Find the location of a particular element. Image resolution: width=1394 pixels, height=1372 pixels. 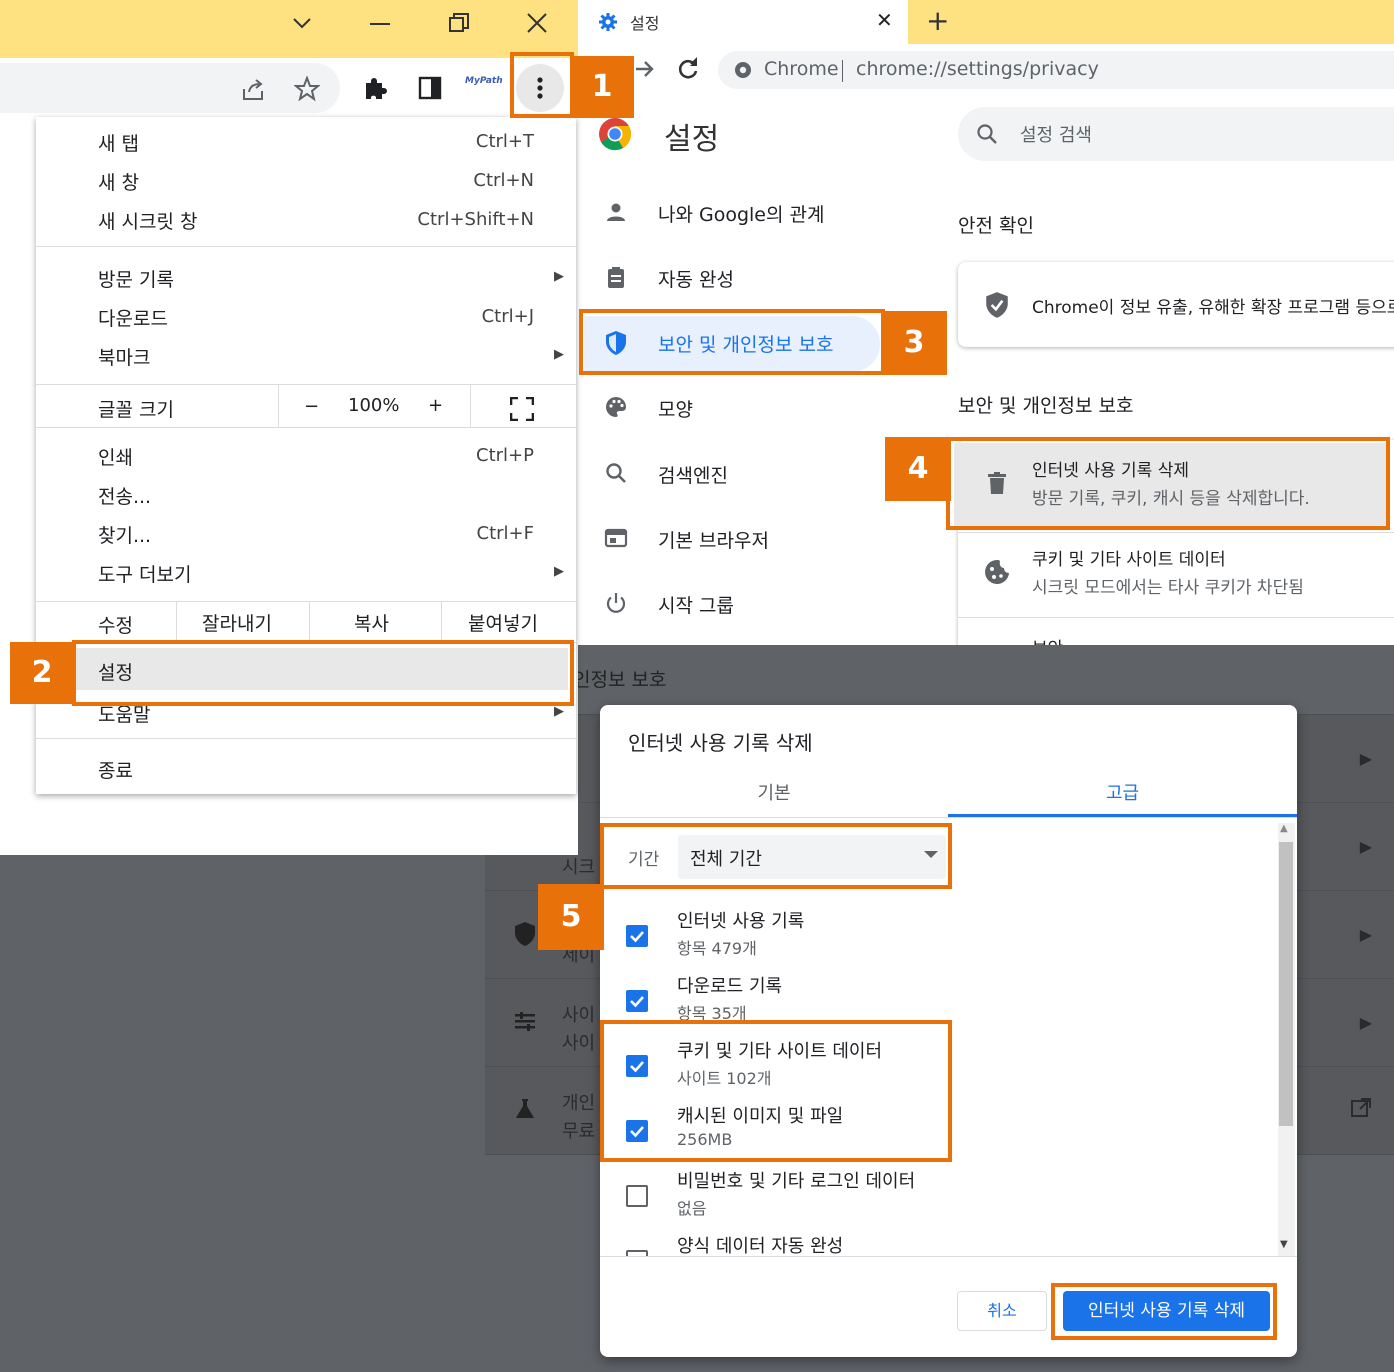

cut-button: 잘라내기 is located at coordinates (237, 622).